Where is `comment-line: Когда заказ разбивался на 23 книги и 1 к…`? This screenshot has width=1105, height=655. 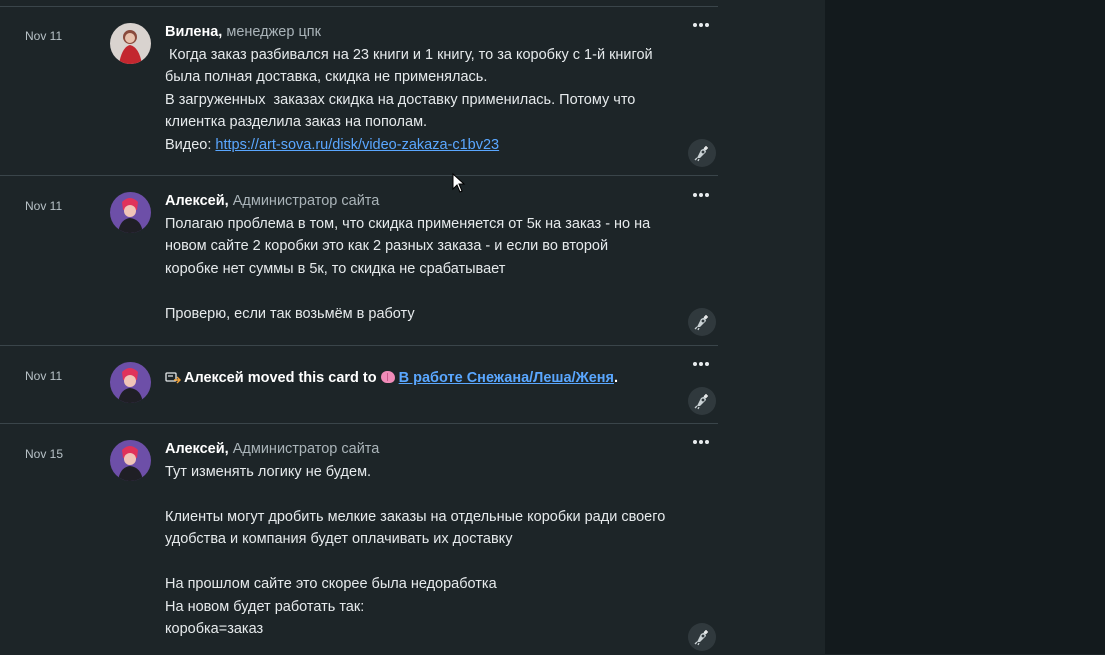 comment-line: Когда заказ разбивался на 23 книги и 1 к… is located at coordinates (409, 54).